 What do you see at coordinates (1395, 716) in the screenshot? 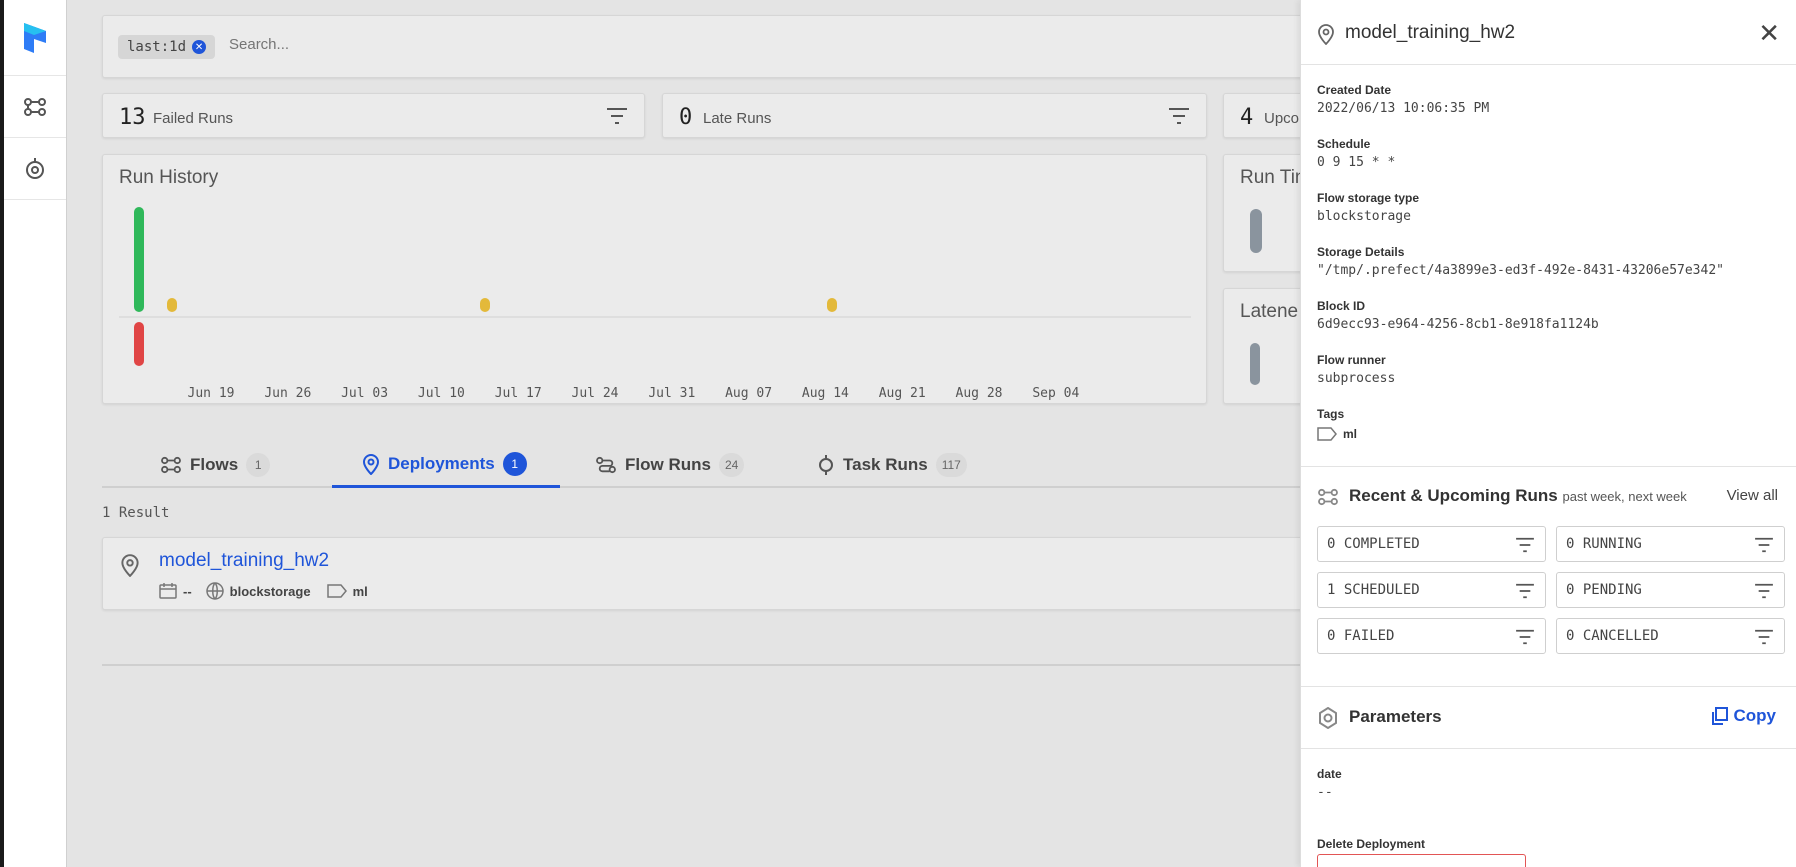
I see `parameters-title: Parameters` at bounding box center [1395, 716].